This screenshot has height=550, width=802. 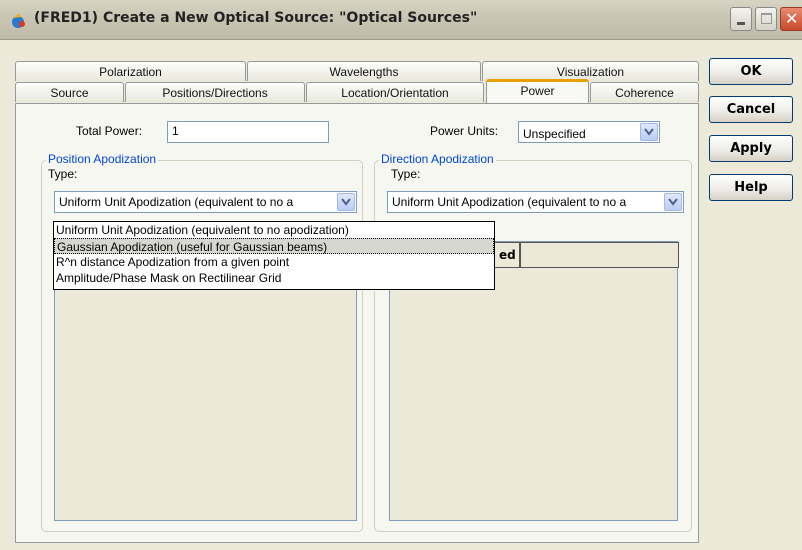 What do you see at coordinates (274, 278) in the screenshot?
I see `dropdown-option: Amplitude/Phase Mask on Rectilinear Grid` at bounding box center [274, 278].